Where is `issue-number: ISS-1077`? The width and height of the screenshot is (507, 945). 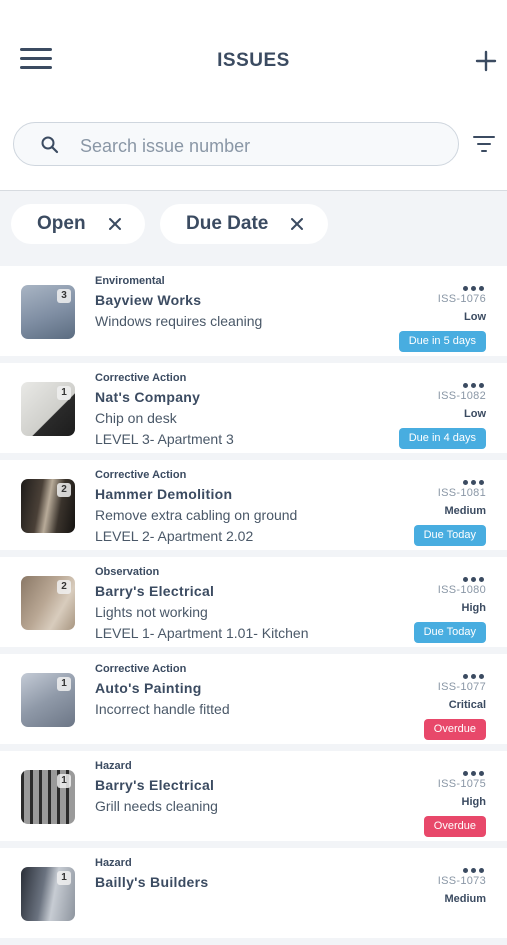
issue-number: ISS-1077 is located at coordinates (461, 687).